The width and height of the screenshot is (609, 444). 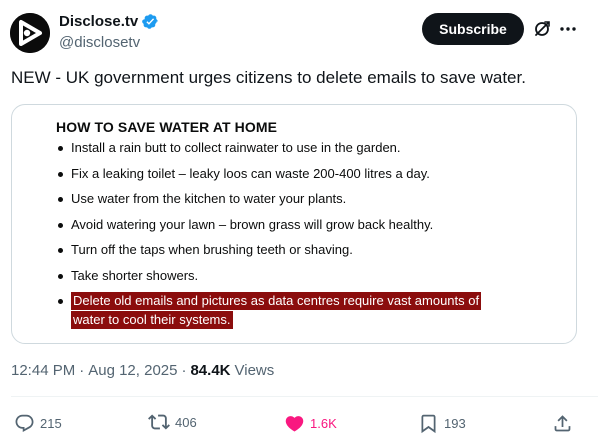 What do you see at coordinates (323, 423) in the screenshot?
I see `like-count: 1.6K` at bounding box center [323, 423].